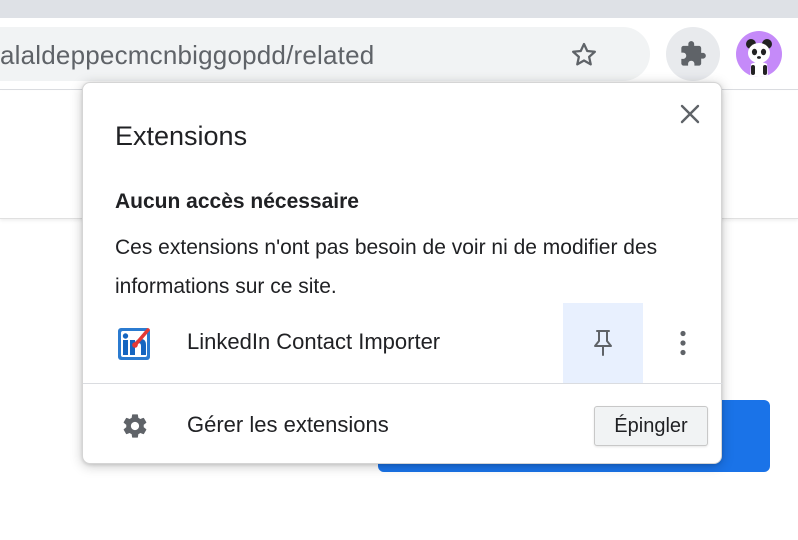  I want to click on section-heading: Aucun accès nécessaire, so click(237, 201).